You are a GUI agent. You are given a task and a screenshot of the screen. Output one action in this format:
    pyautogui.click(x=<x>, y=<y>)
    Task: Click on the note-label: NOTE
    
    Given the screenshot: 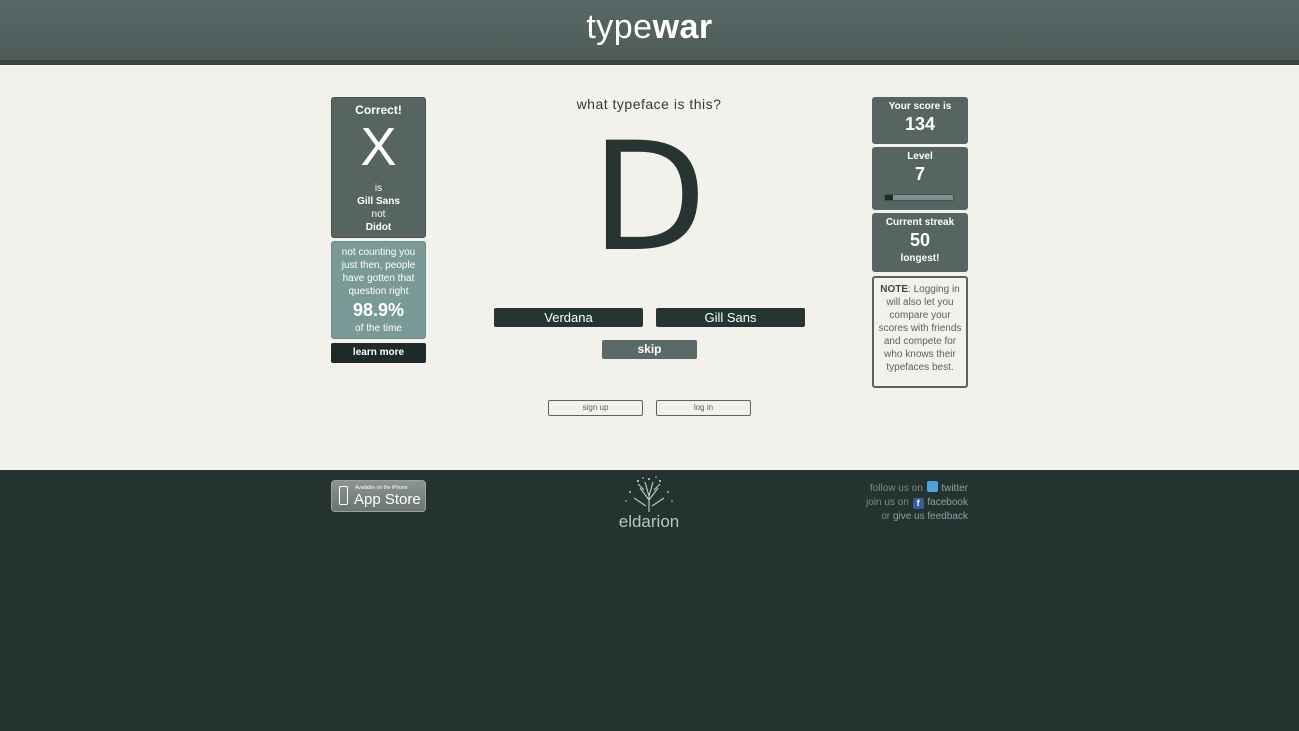 What is the action you would take?
    pyautogui.click(x=894, y=289)
    